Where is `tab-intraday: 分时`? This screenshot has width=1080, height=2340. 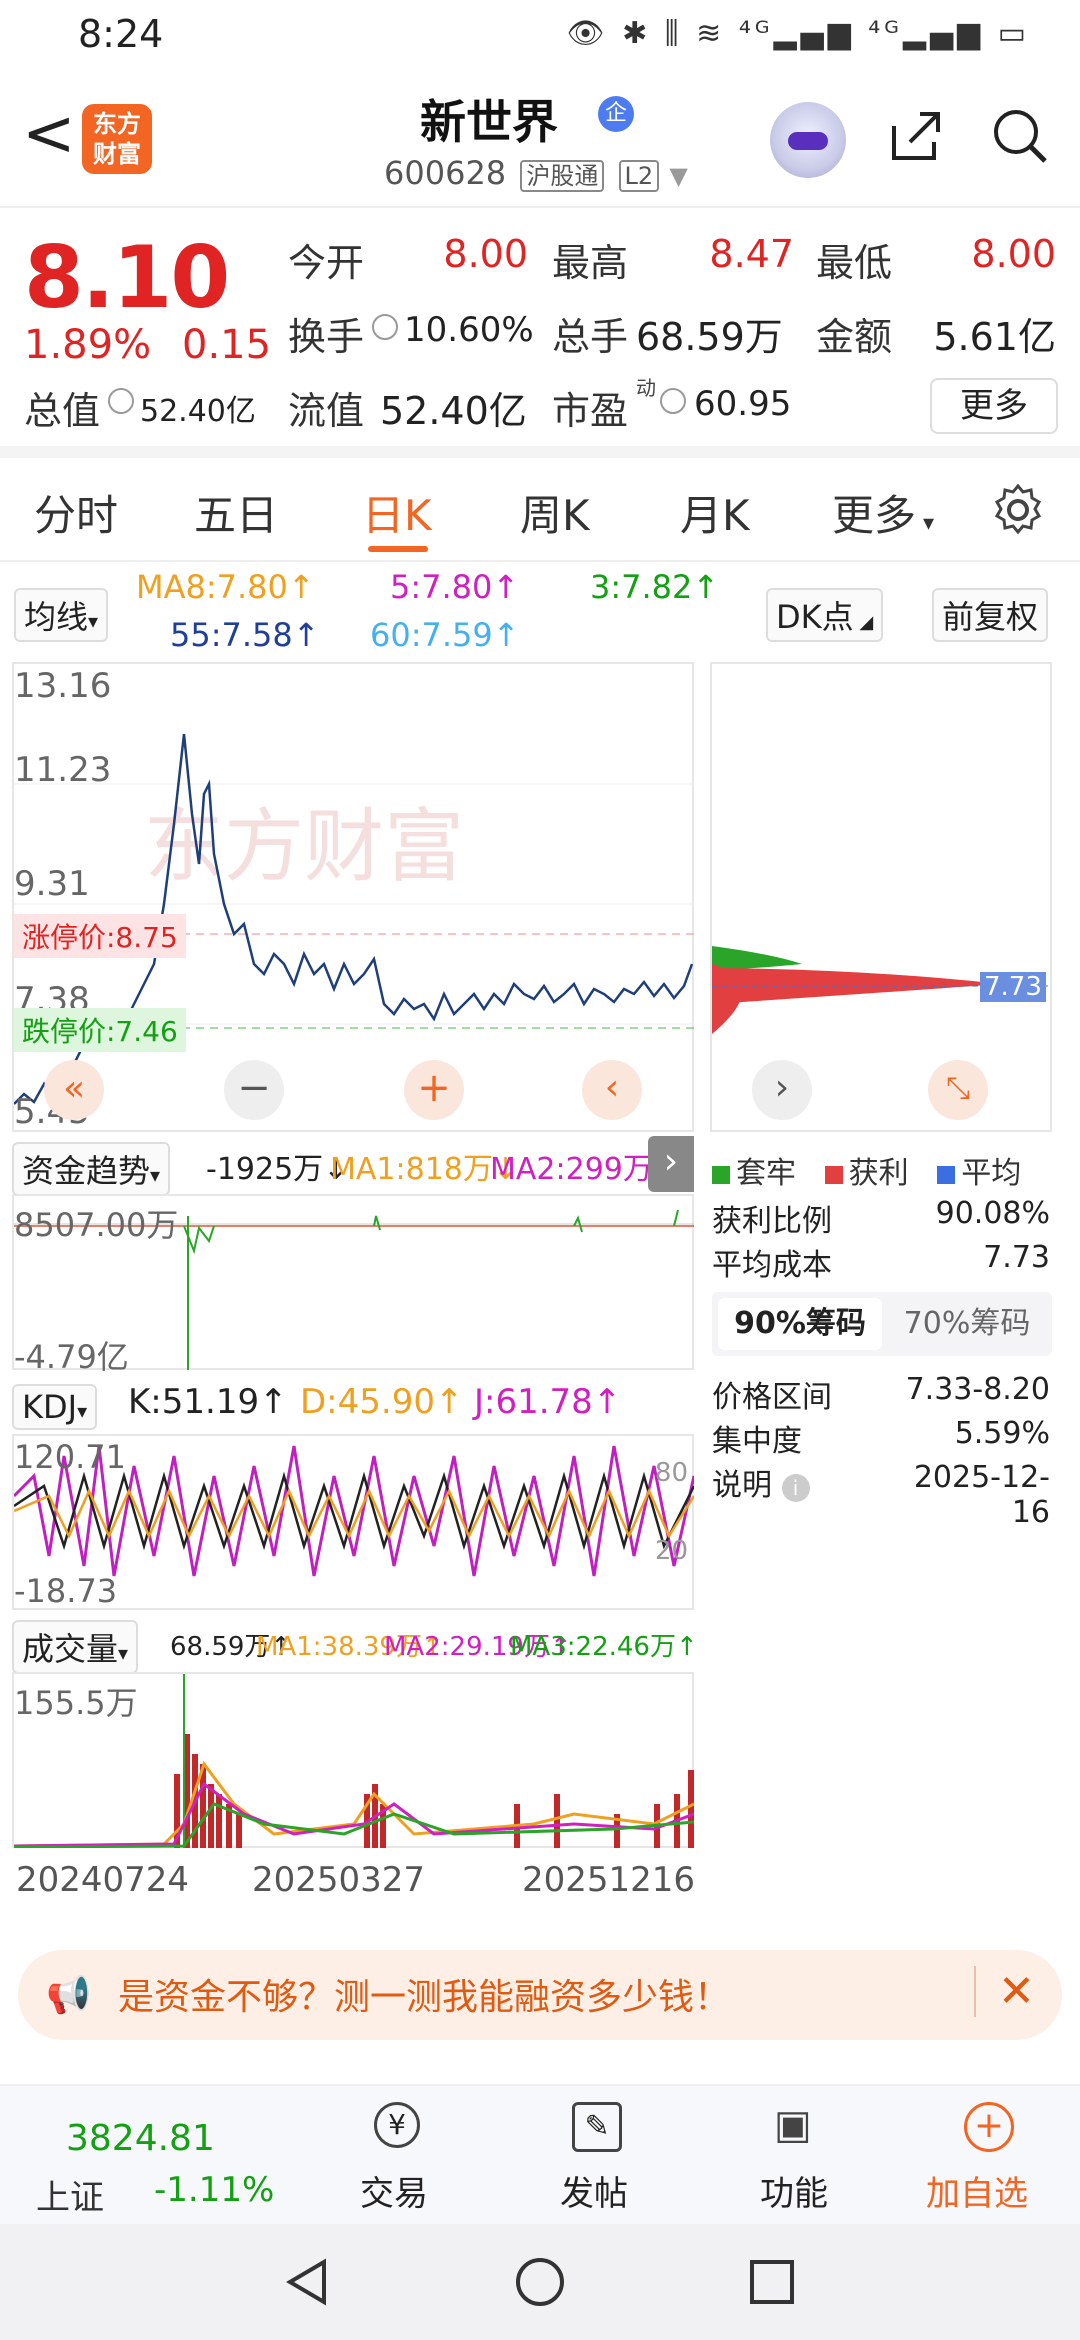
tab-intraday: 分时 is located at coordinates (76, 512).